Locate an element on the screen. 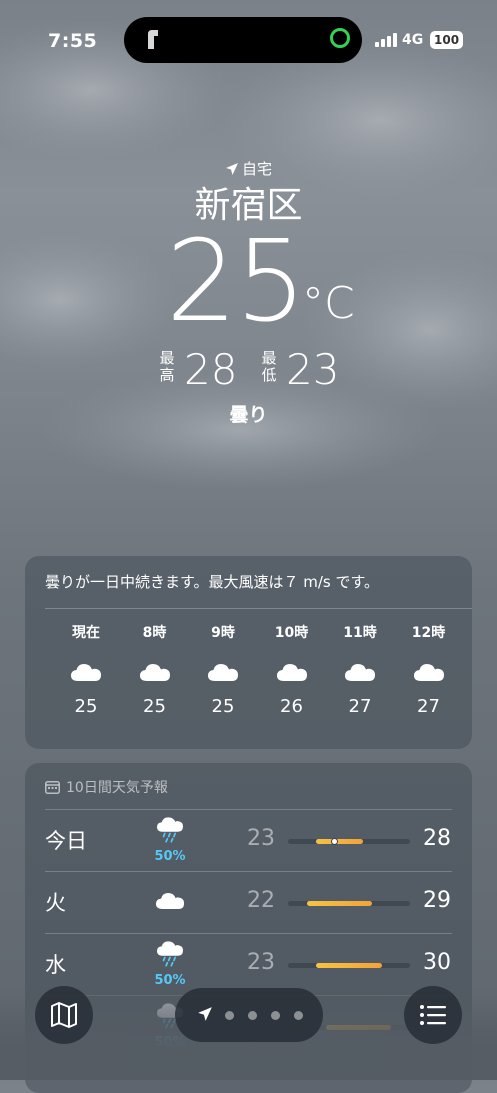 The width and height of the screenshot is (497, 1093). battery-tip is located at coordinates (462, 39).